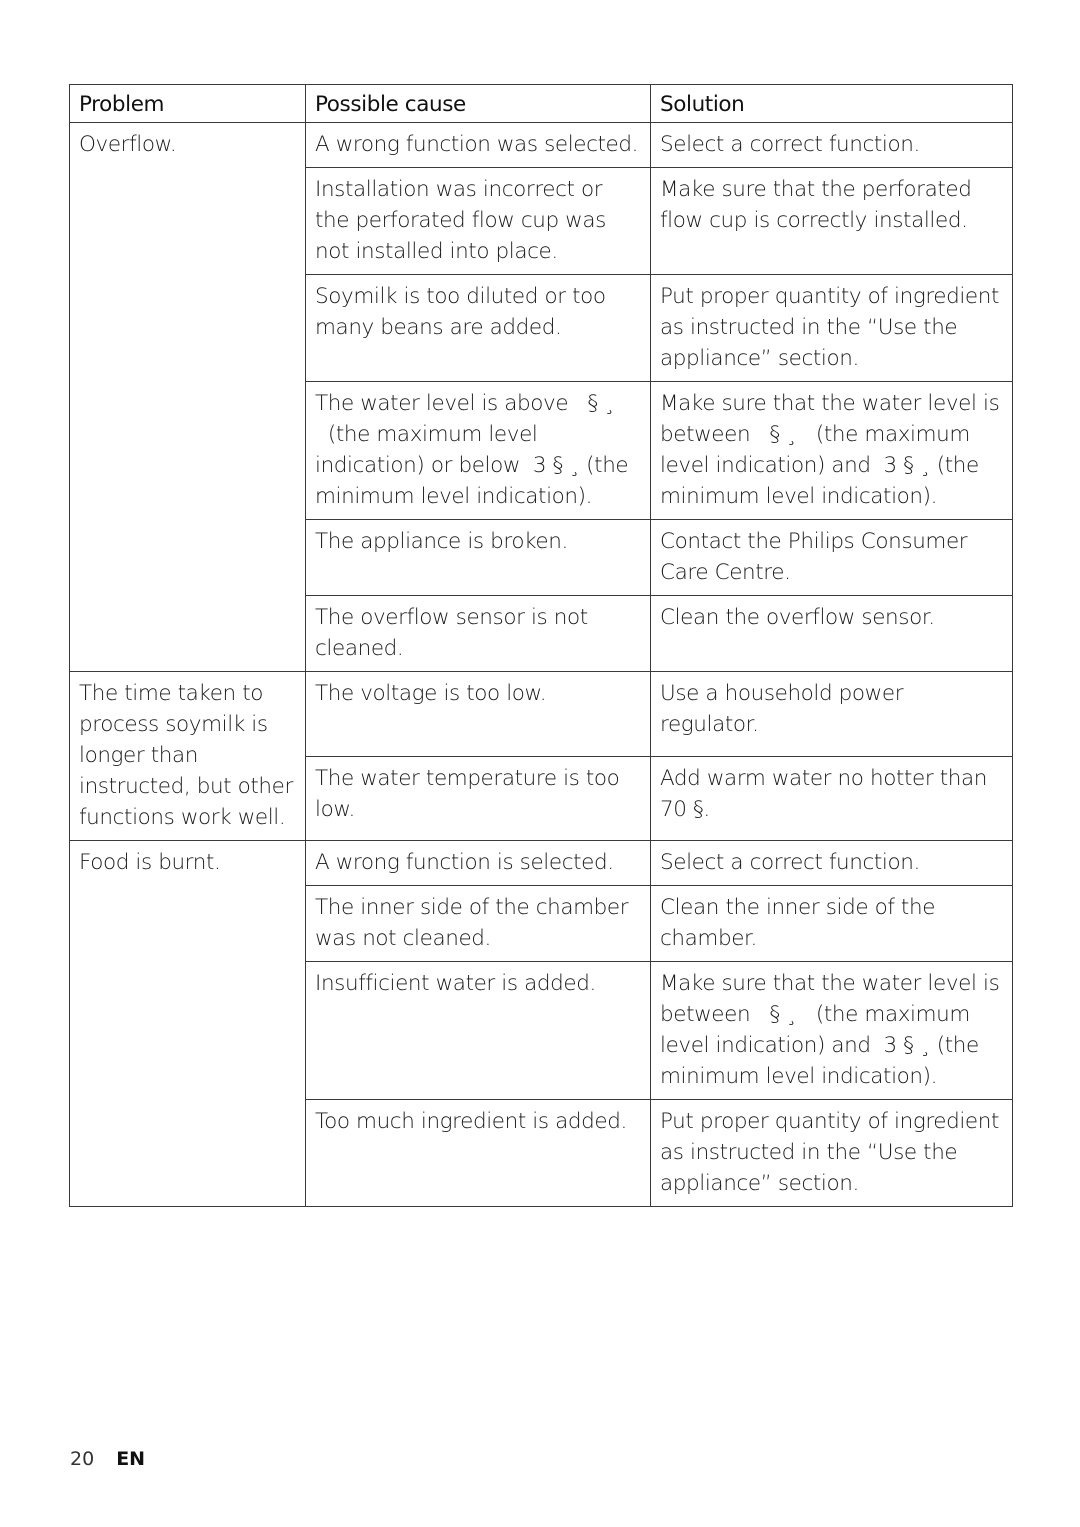 The width and height of the screenshot is (1080, 1527). I want to click on cause-cell: The water temperature is too low., so click(478, 798).